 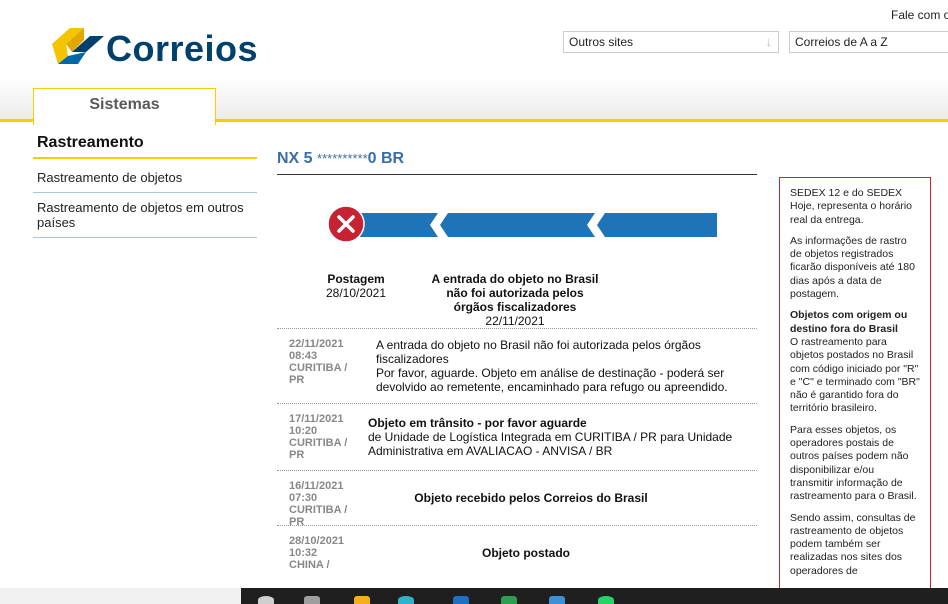 I want to click on correios-az-select: Correios de A a Z, so click(x=868, y=42).